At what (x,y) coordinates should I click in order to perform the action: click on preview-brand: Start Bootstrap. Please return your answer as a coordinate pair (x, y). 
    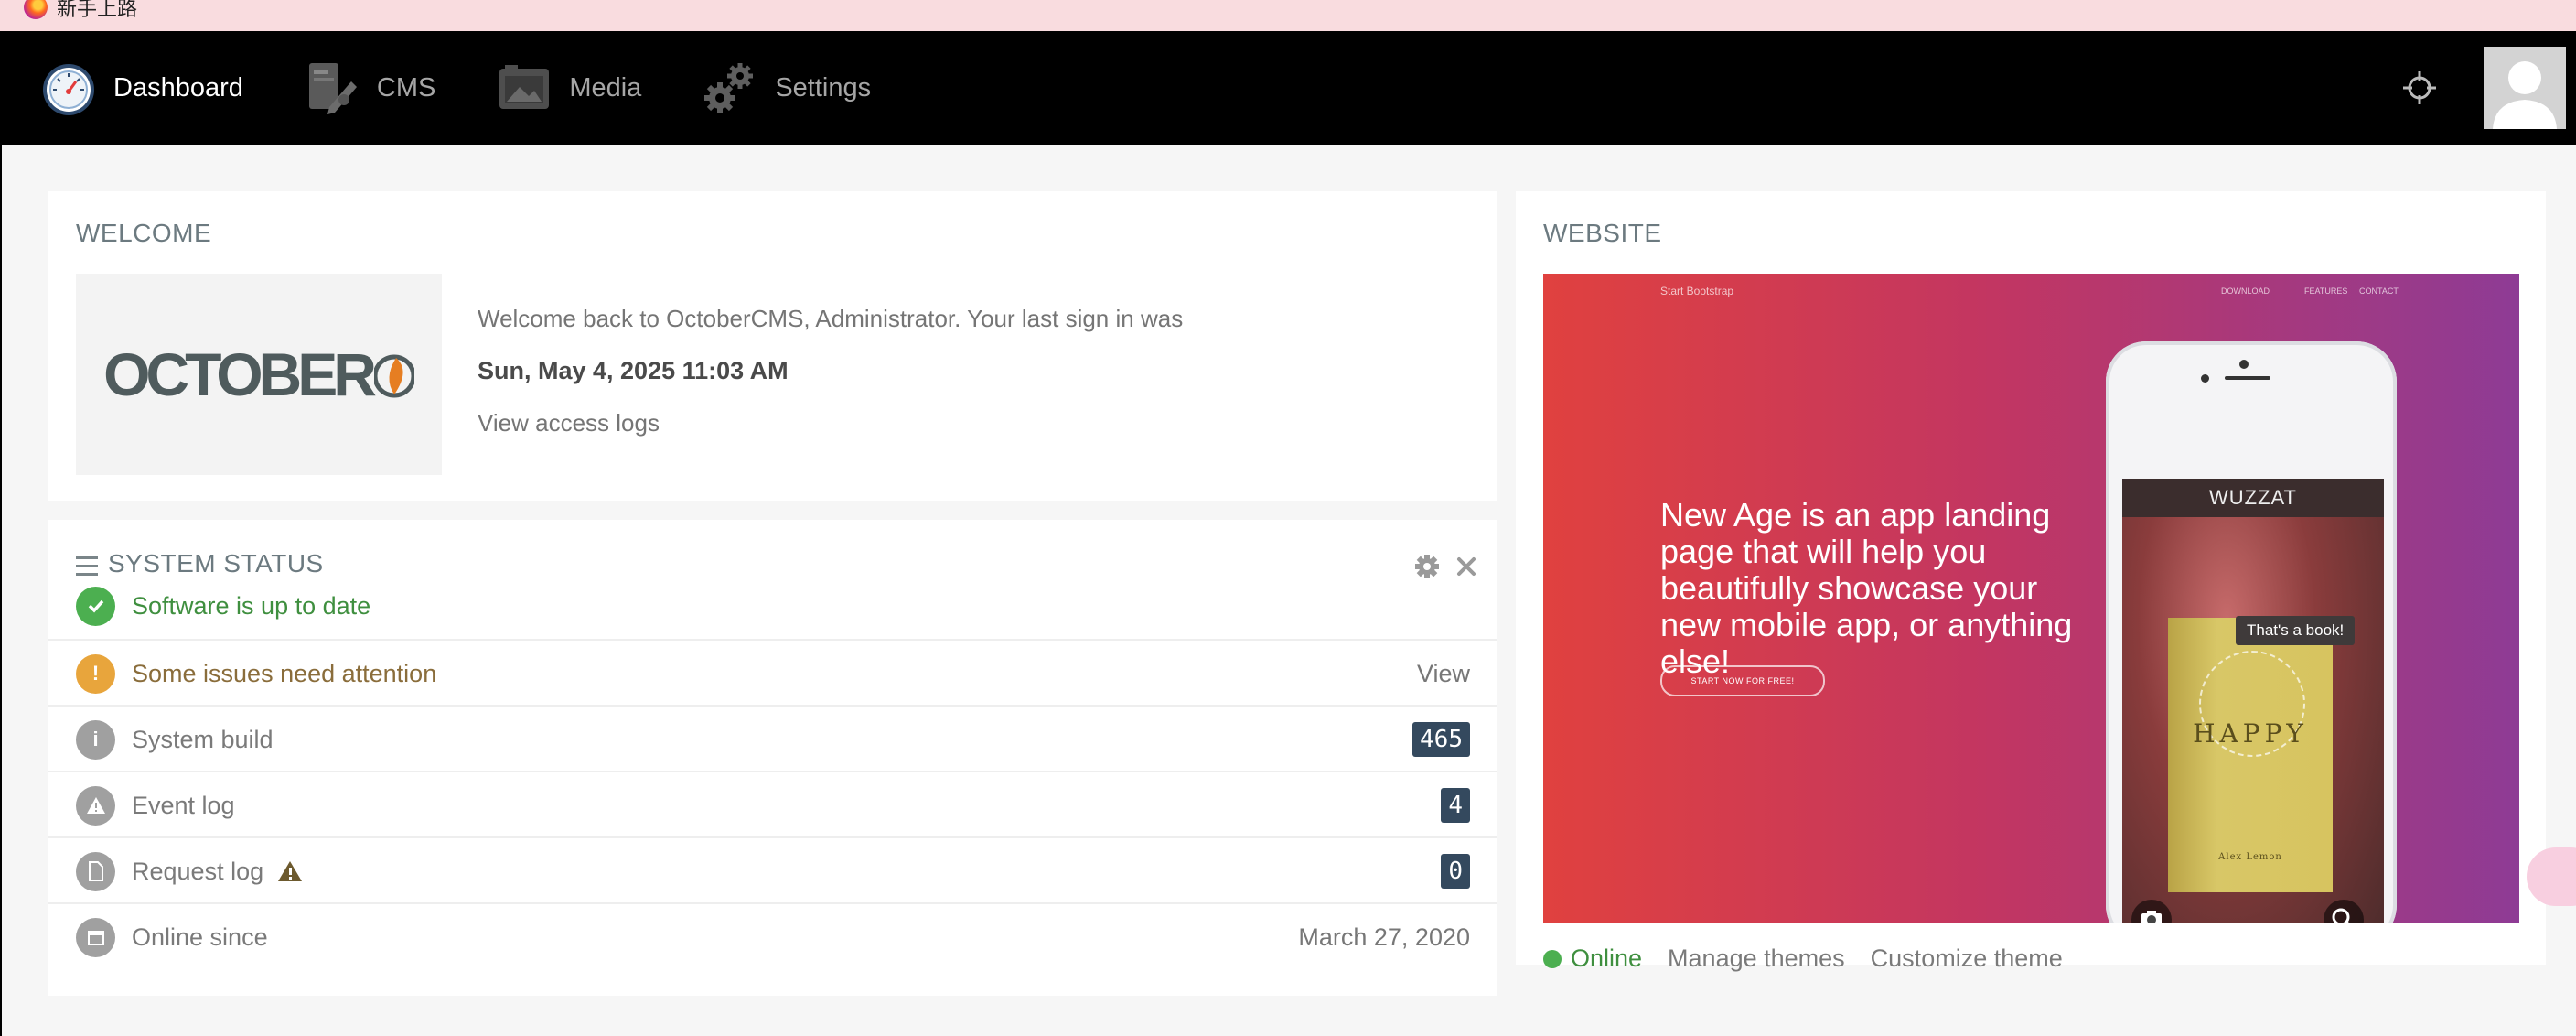
    Looking at the image, I should click on (1697, 291).